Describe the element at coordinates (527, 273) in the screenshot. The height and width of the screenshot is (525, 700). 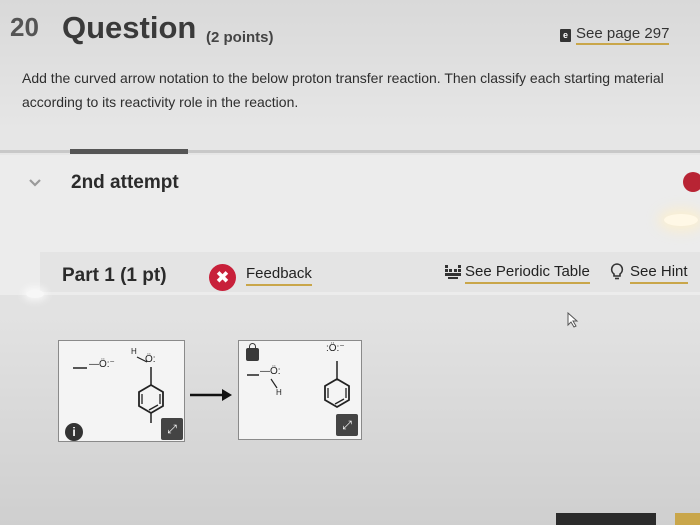
I see `periodic-table-link: See Periodic Table` at that location.